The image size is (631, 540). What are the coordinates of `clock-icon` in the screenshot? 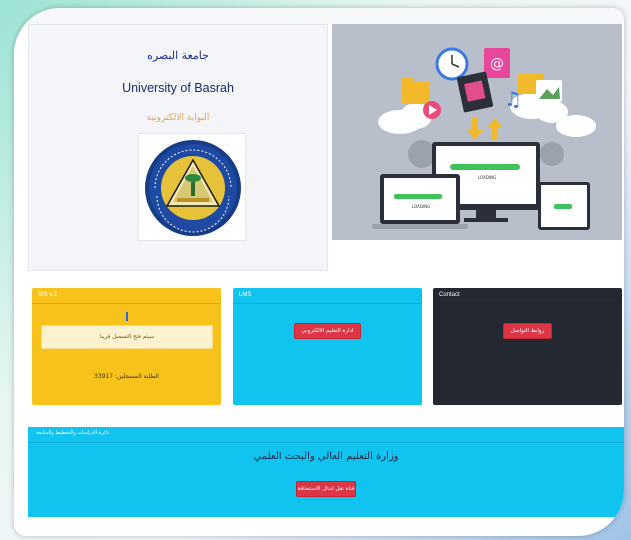 It's located at (452, 64).